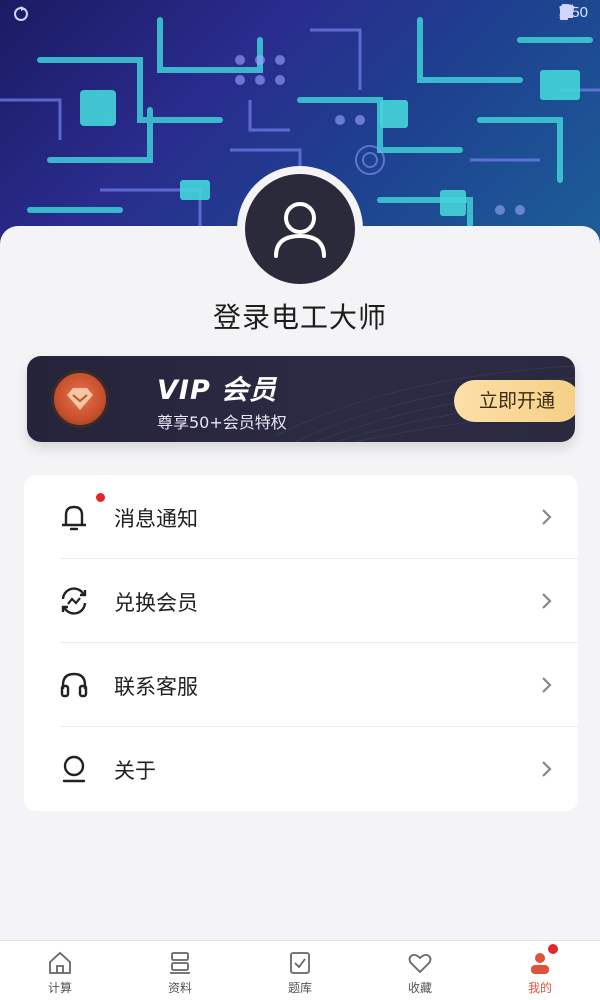 This screenshot has width=600, height=1000. What do you see at coordinates (300, 963) in the screenshot?
I see `checklist-icon` at bounding box center [300, 963].